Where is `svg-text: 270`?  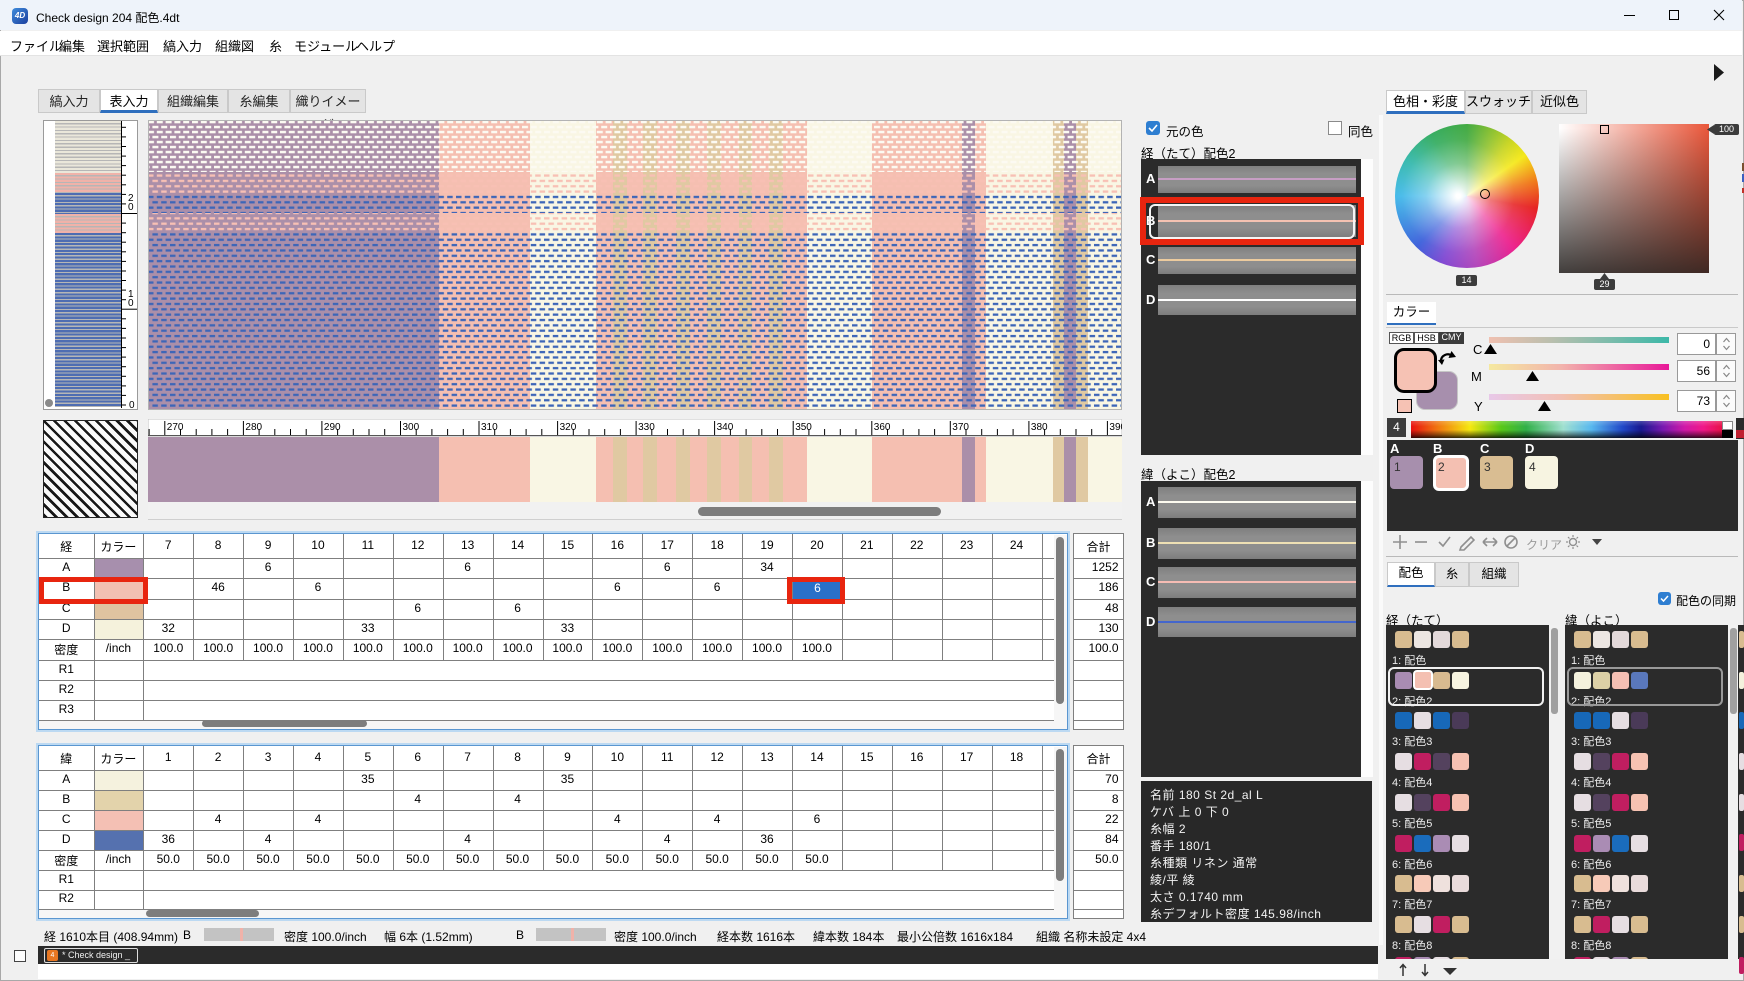
svg-text: 270 is located at coordinates (175, 427).